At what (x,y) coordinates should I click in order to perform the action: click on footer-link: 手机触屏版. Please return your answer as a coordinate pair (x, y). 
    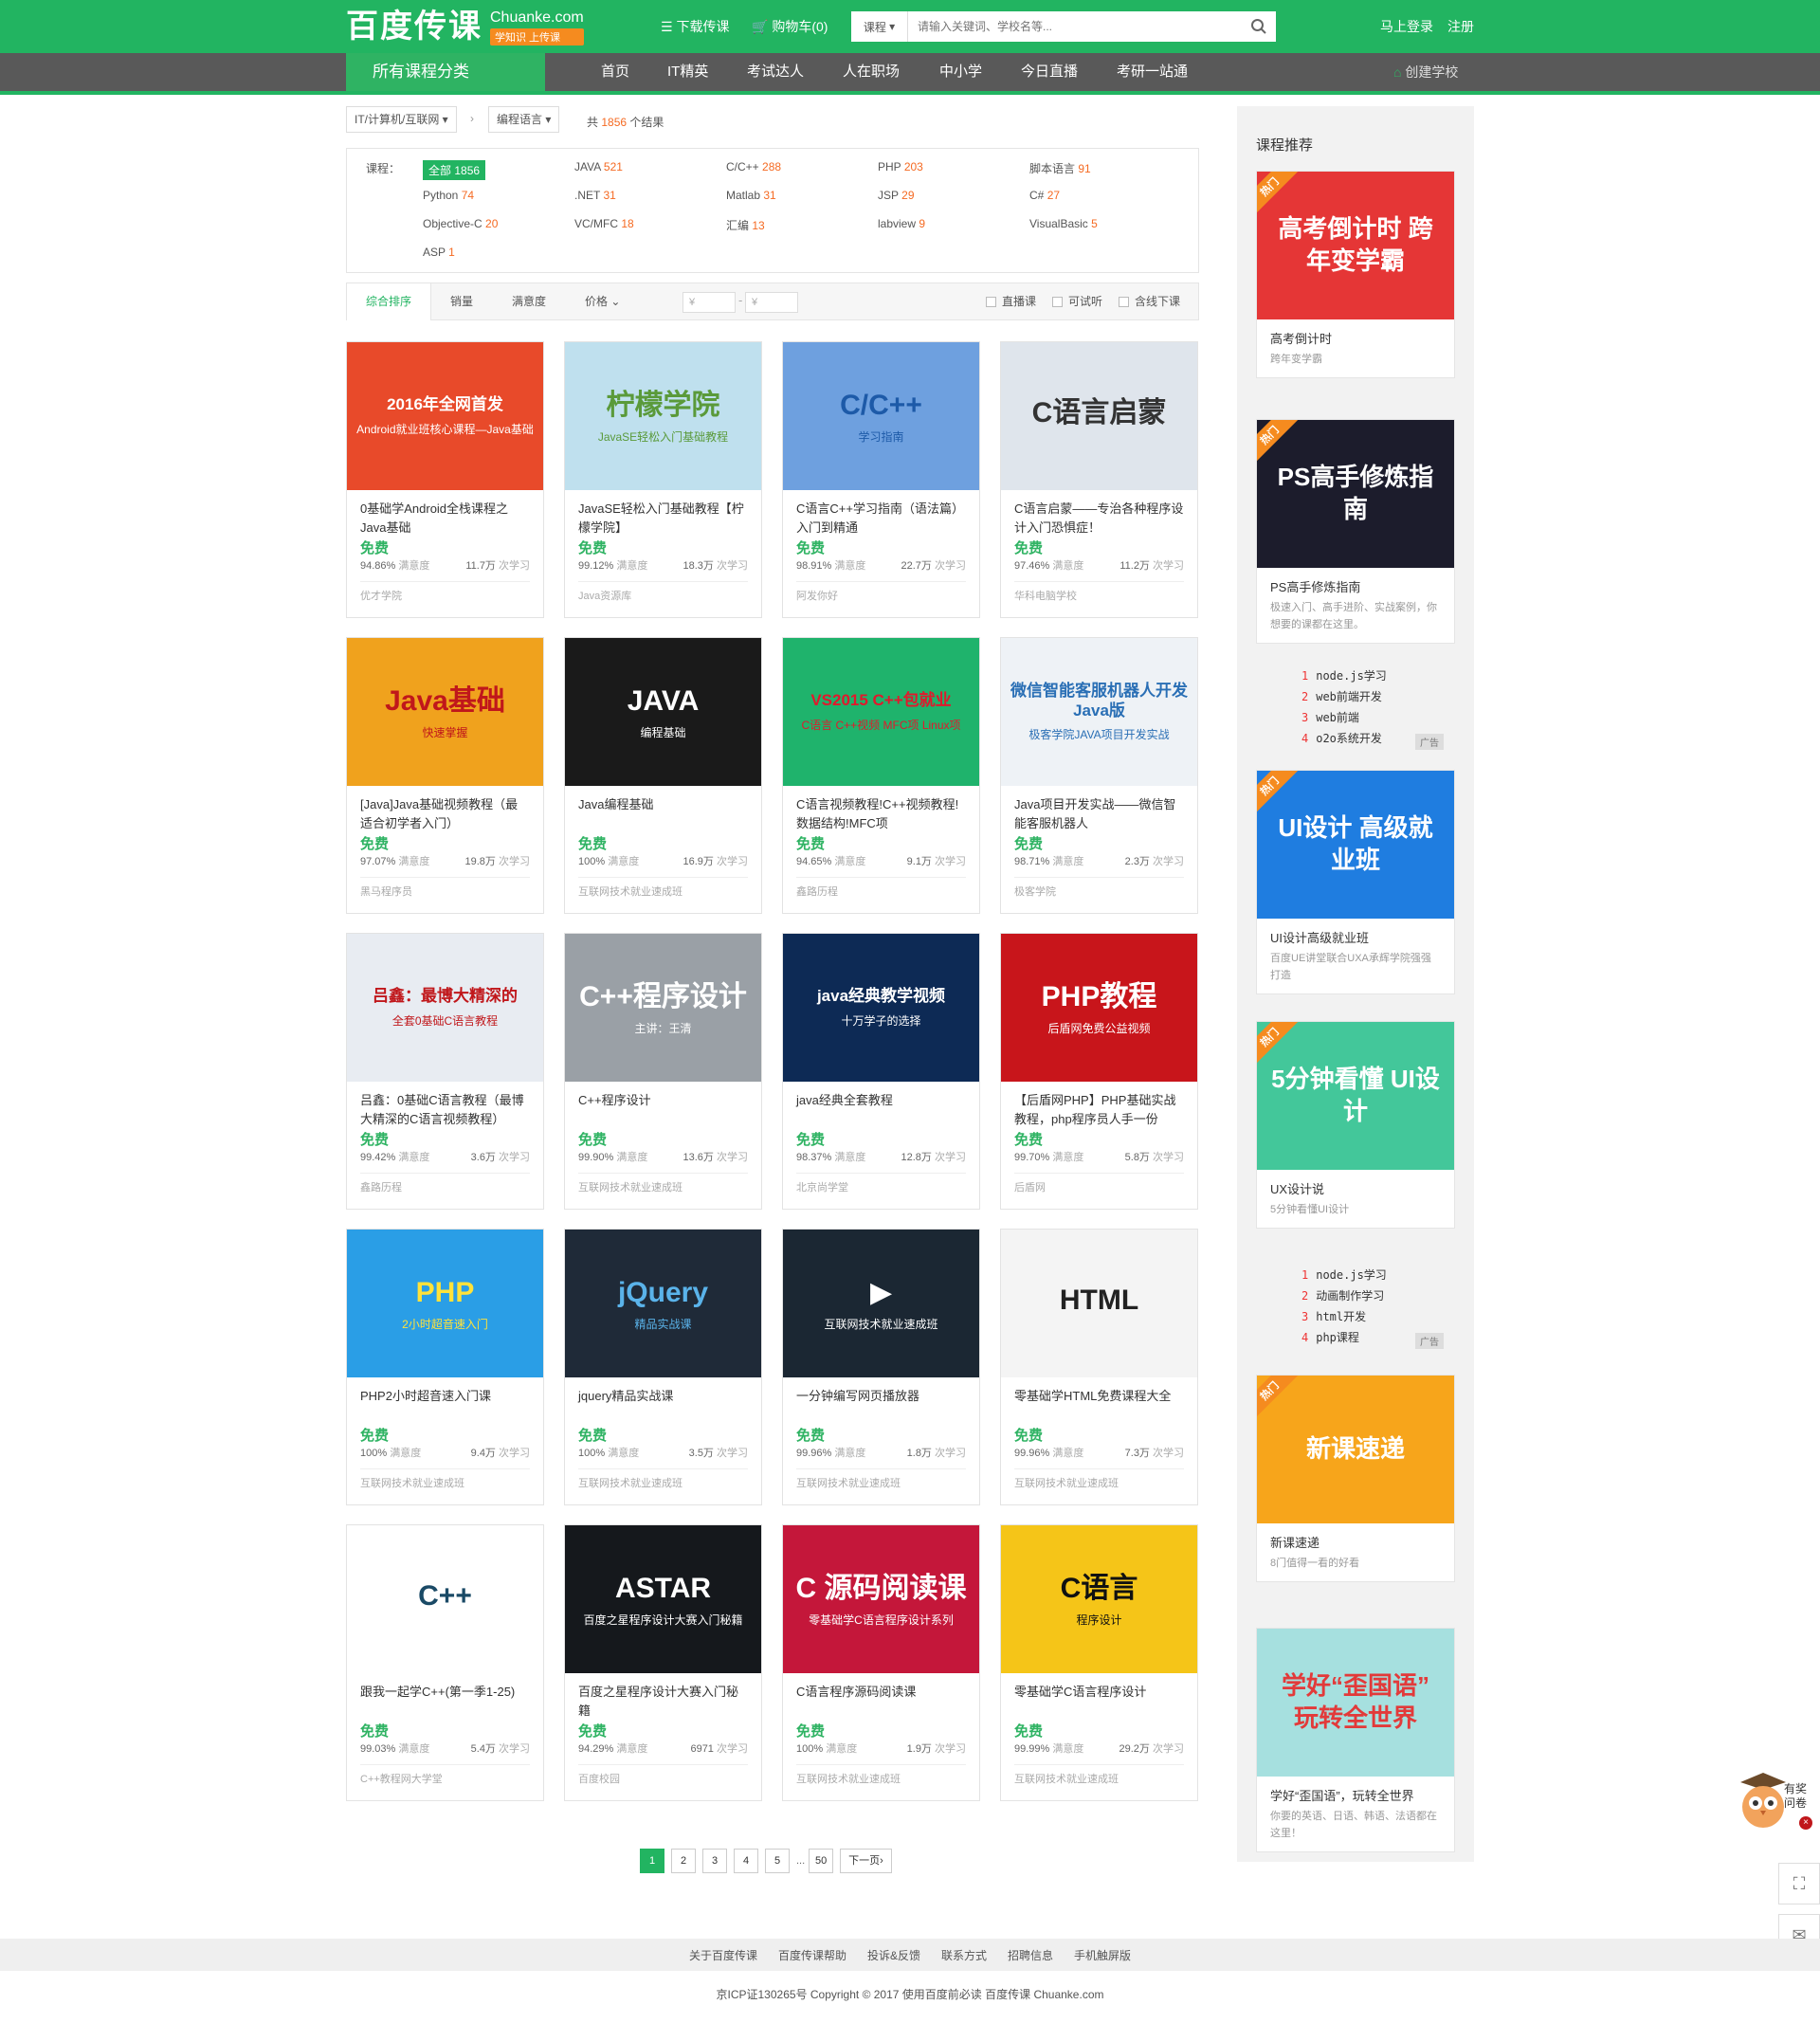
    Looking at the image, I should click on (1102, 1955).